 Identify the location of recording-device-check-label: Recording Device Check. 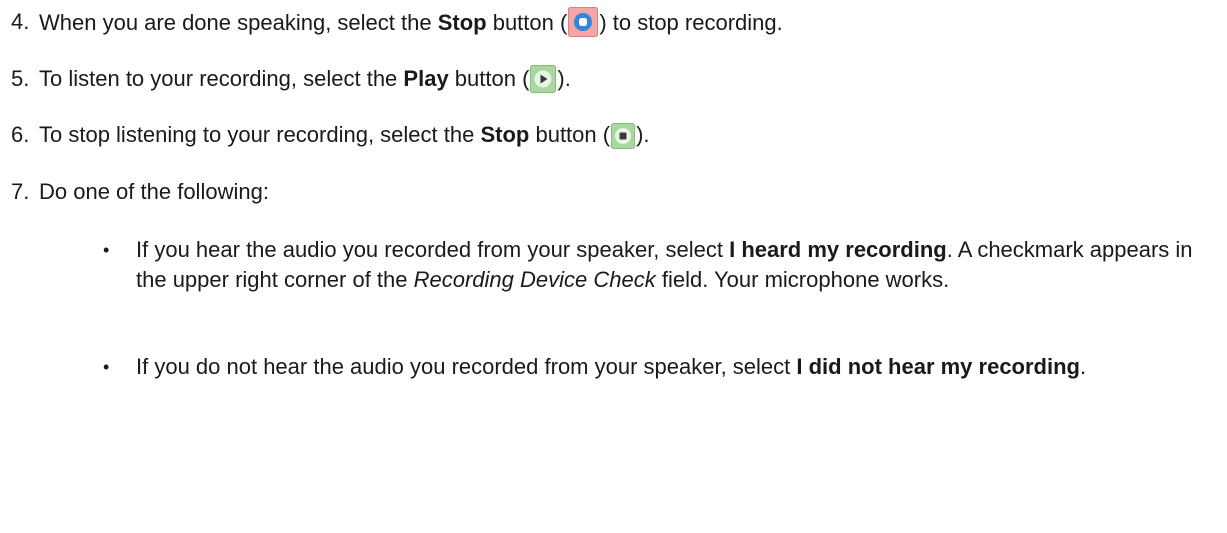
(534, 279).